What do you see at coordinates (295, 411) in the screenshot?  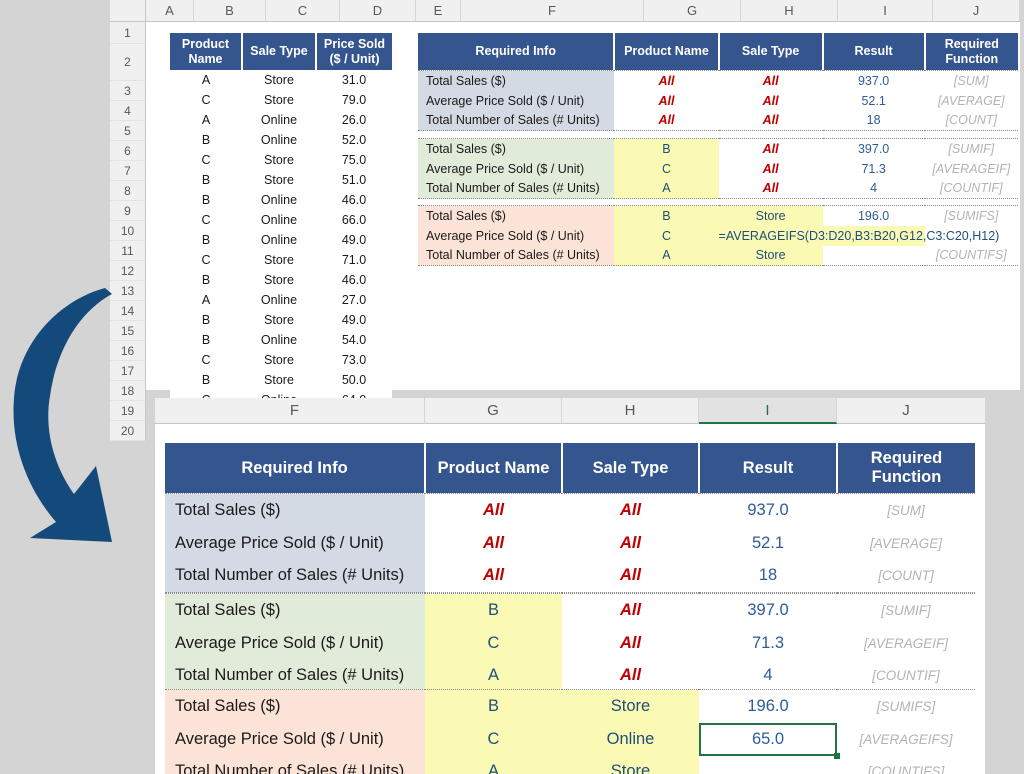 I see `bottom-column-header-f: F` at bounding box center [295, 411].